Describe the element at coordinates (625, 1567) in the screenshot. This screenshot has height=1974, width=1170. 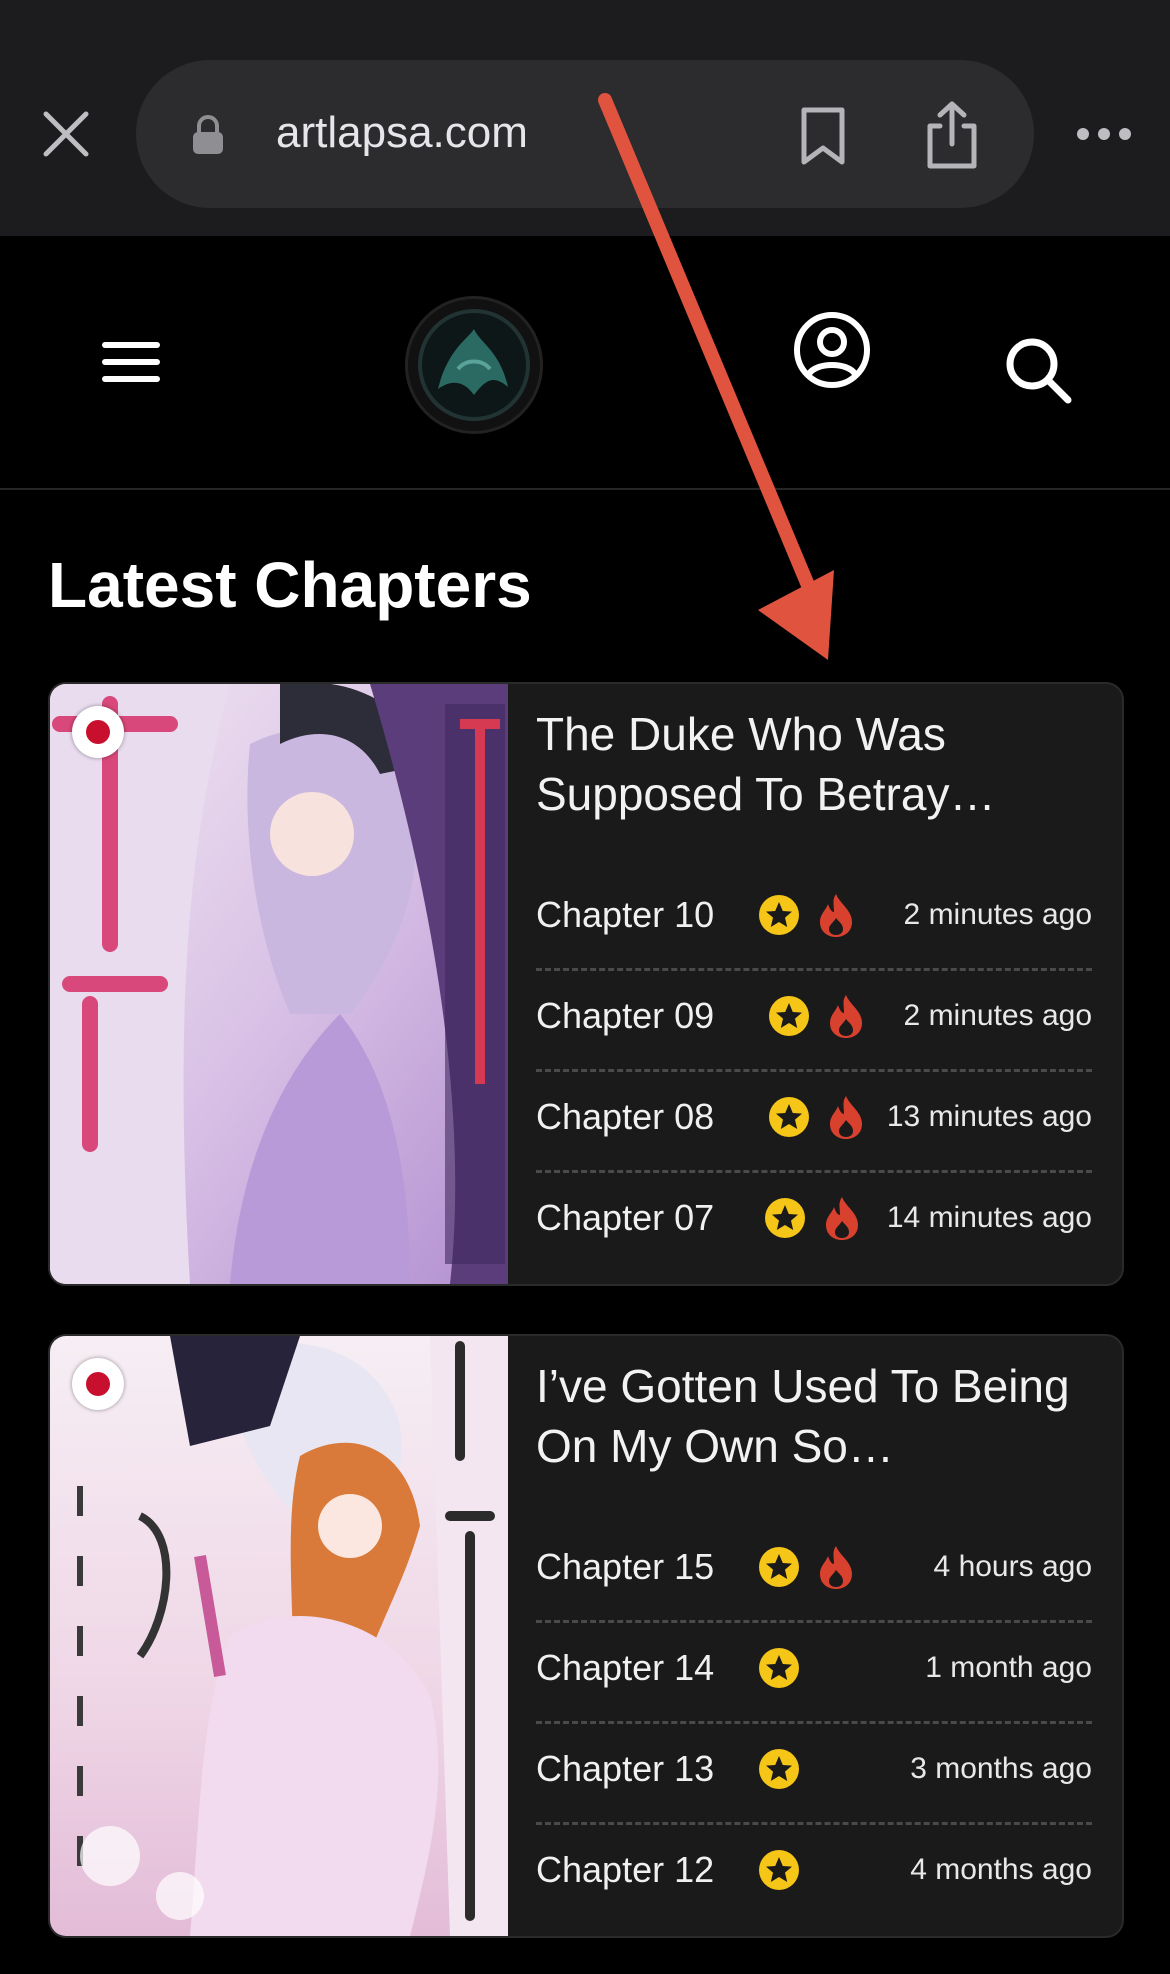
I see `chapter-label: Chapter 15` at that location.